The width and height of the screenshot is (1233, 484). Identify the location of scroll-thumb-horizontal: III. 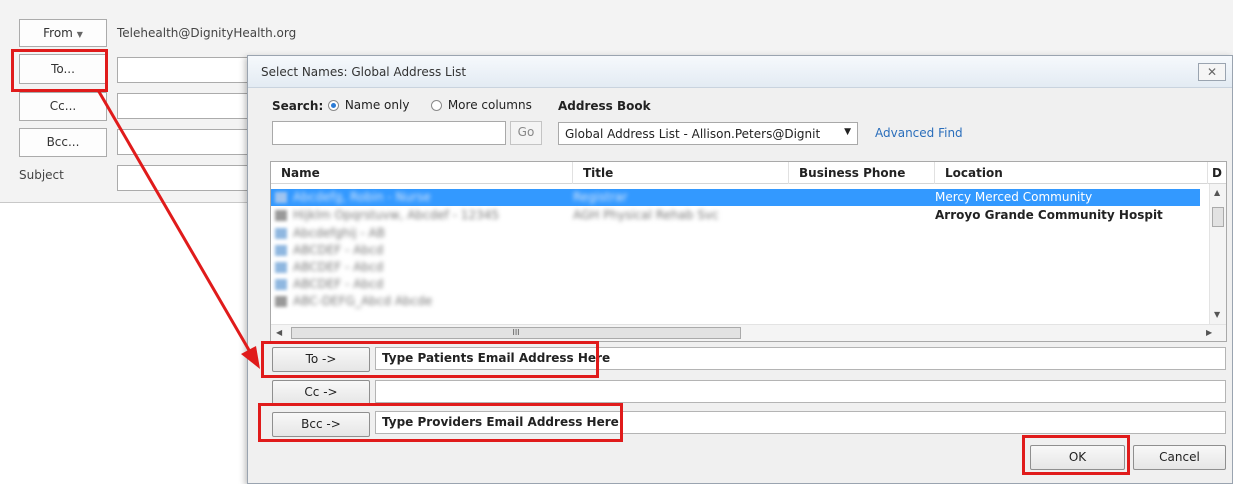
(516, 333).